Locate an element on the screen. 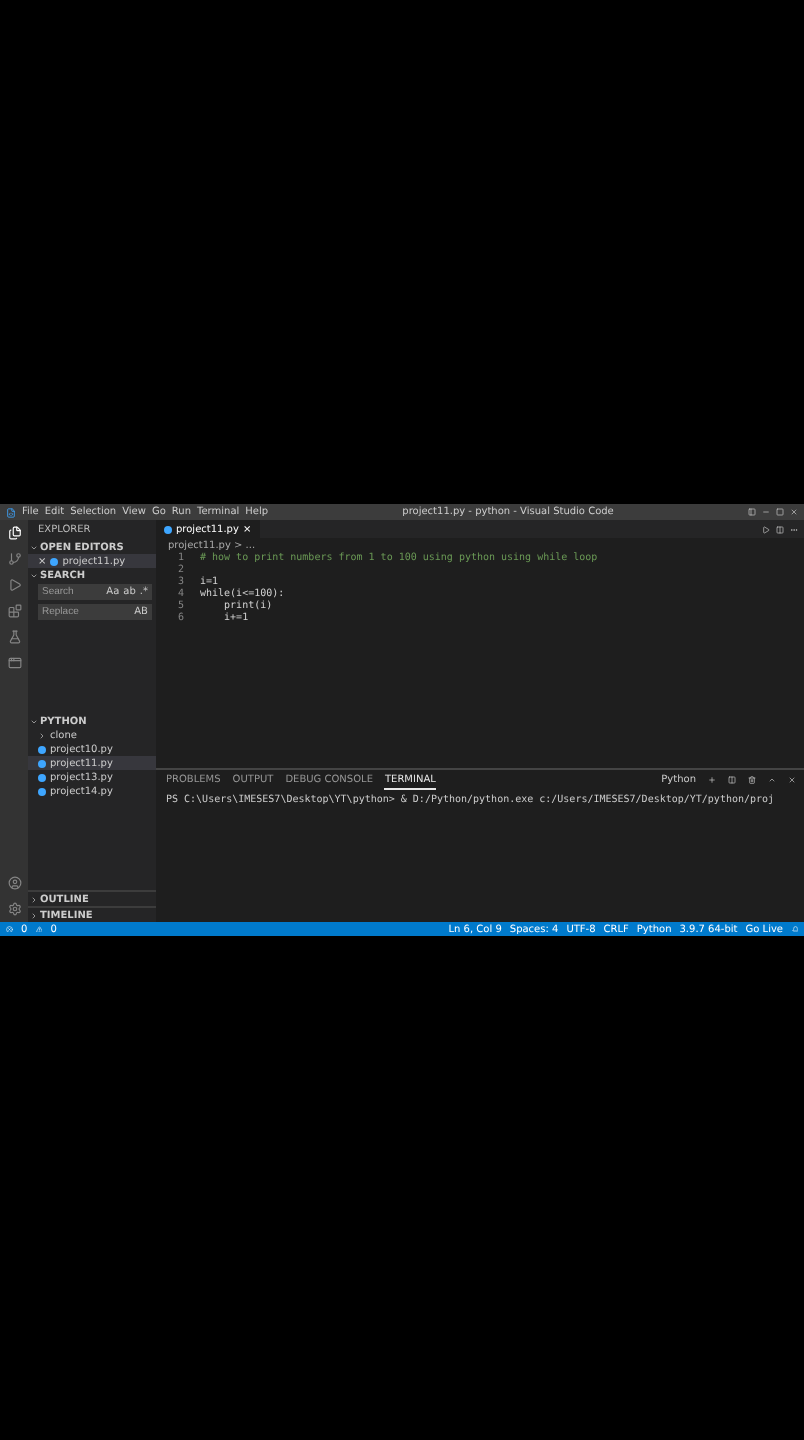 The height and width of the screenshot is (1440, 804). split-editor-icon is located at coordinates (780, 529).